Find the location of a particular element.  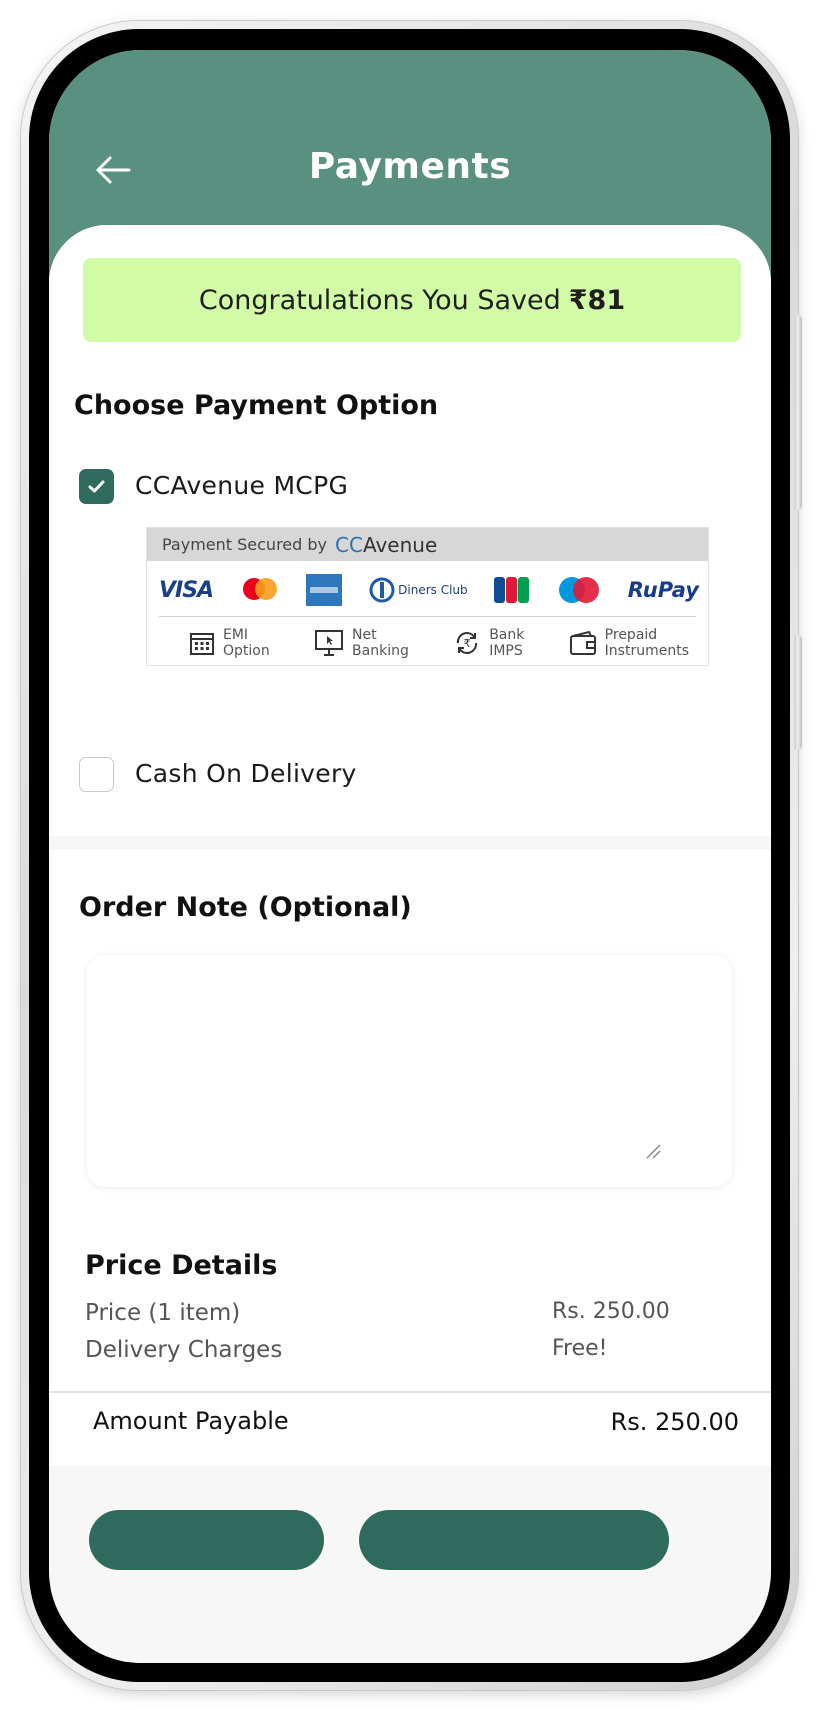

savings-amount: ₹81 is located at coordinates (597, 300).